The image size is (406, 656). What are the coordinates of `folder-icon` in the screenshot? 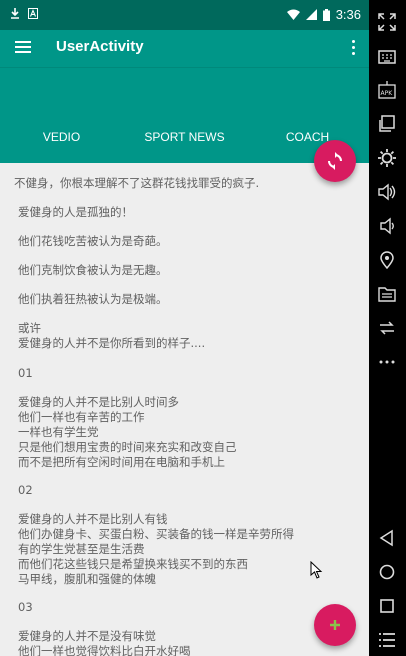 It's located at (387, 294).